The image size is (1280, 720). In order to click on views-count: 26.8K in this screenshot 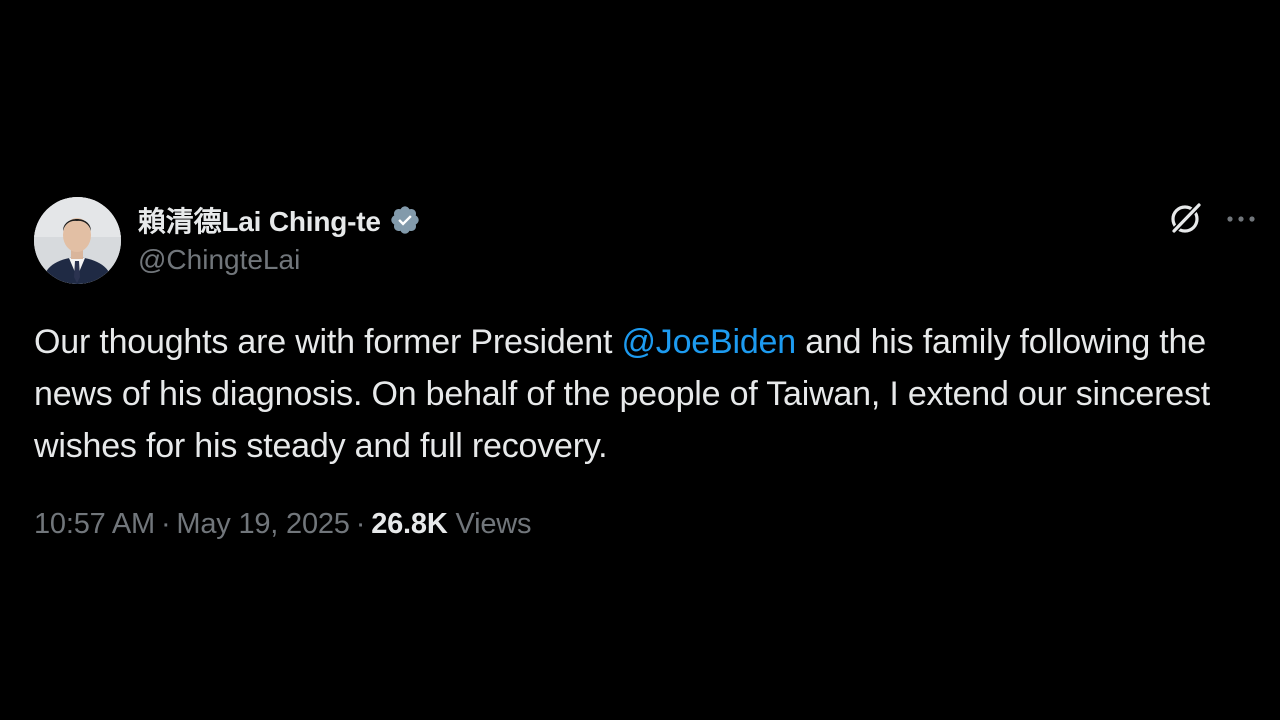, I will do `click(409, 524)`.